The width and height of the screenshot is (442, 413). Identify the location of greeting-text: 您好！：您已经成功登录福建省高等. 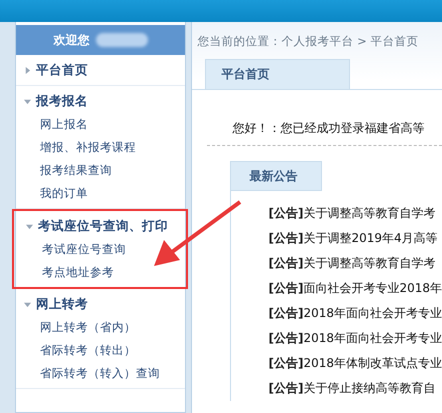
(329, 128).